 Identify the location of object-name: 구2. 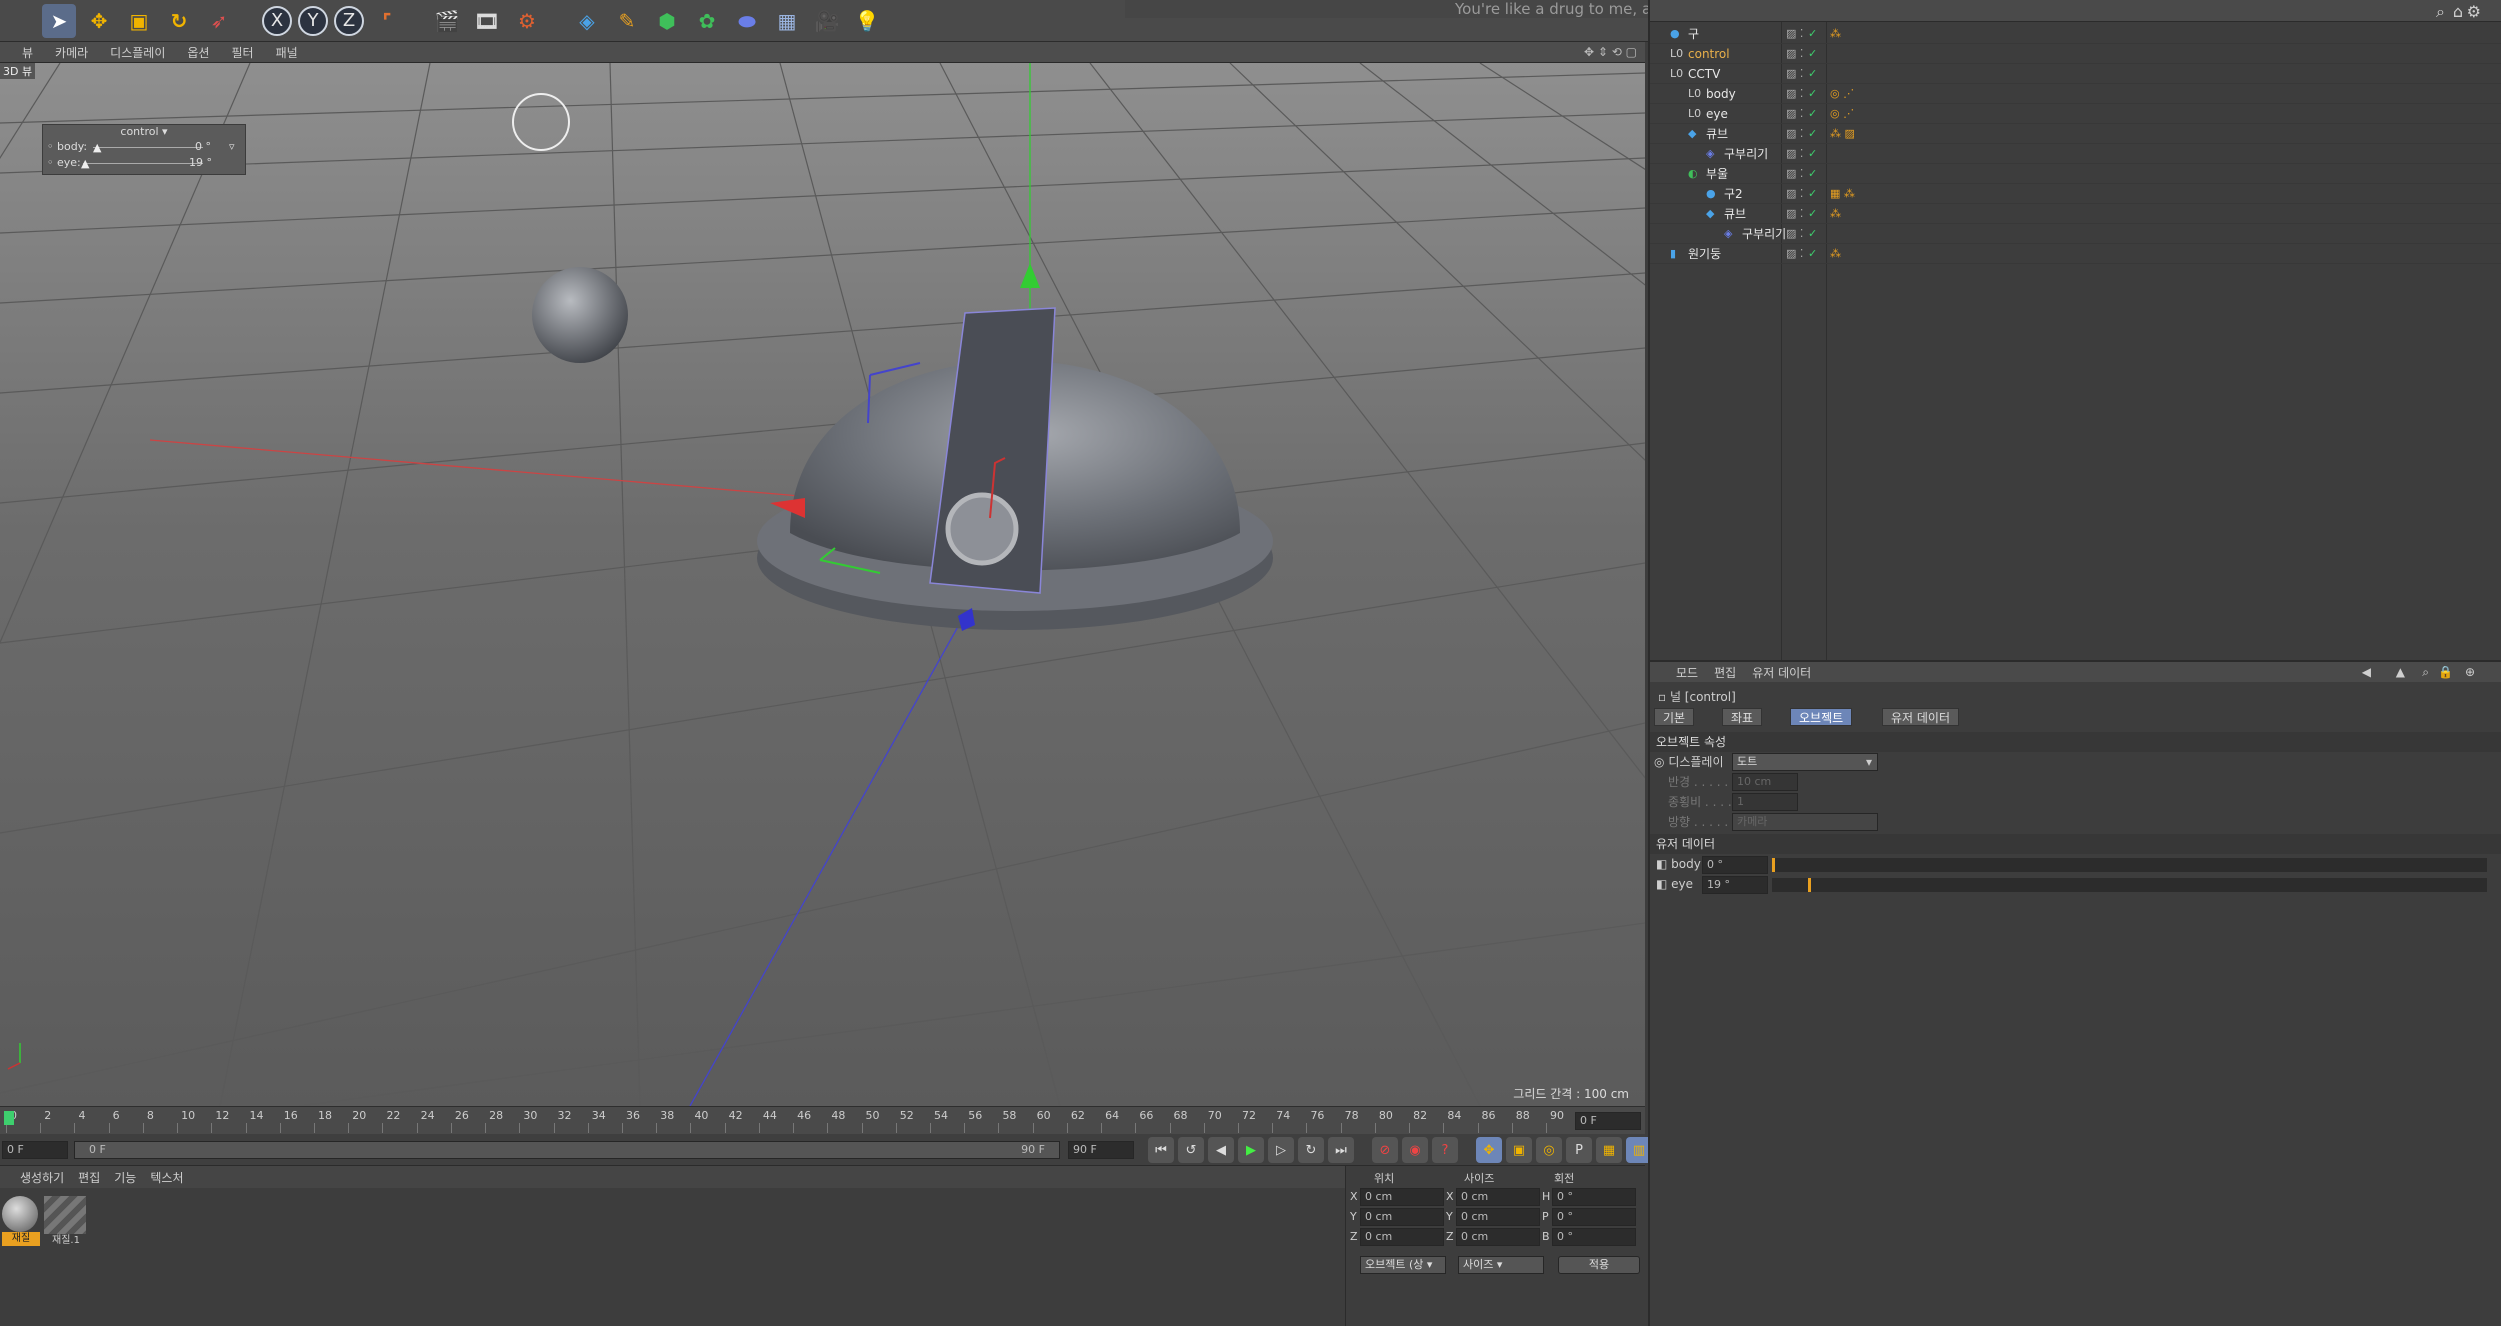
(1733, 194).